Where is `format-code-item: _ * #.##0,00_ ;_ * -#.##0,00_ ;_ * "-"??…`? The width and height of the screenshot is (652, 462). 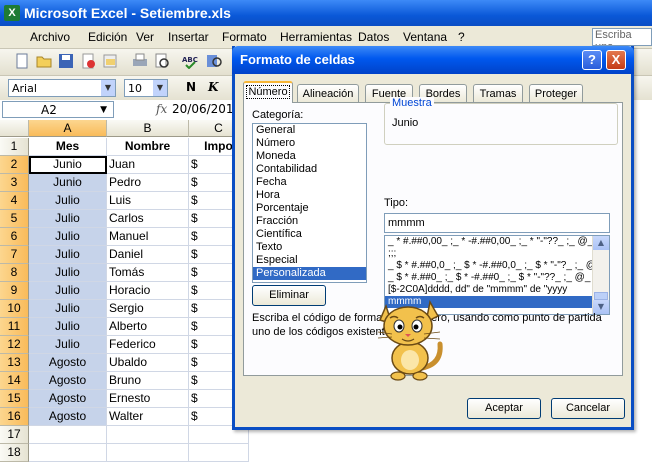 format-code-item: _ * #.##0,00_ ;_ * -#.##0,00_ ;_ * "-"??… is located at coordinates (489, 242).